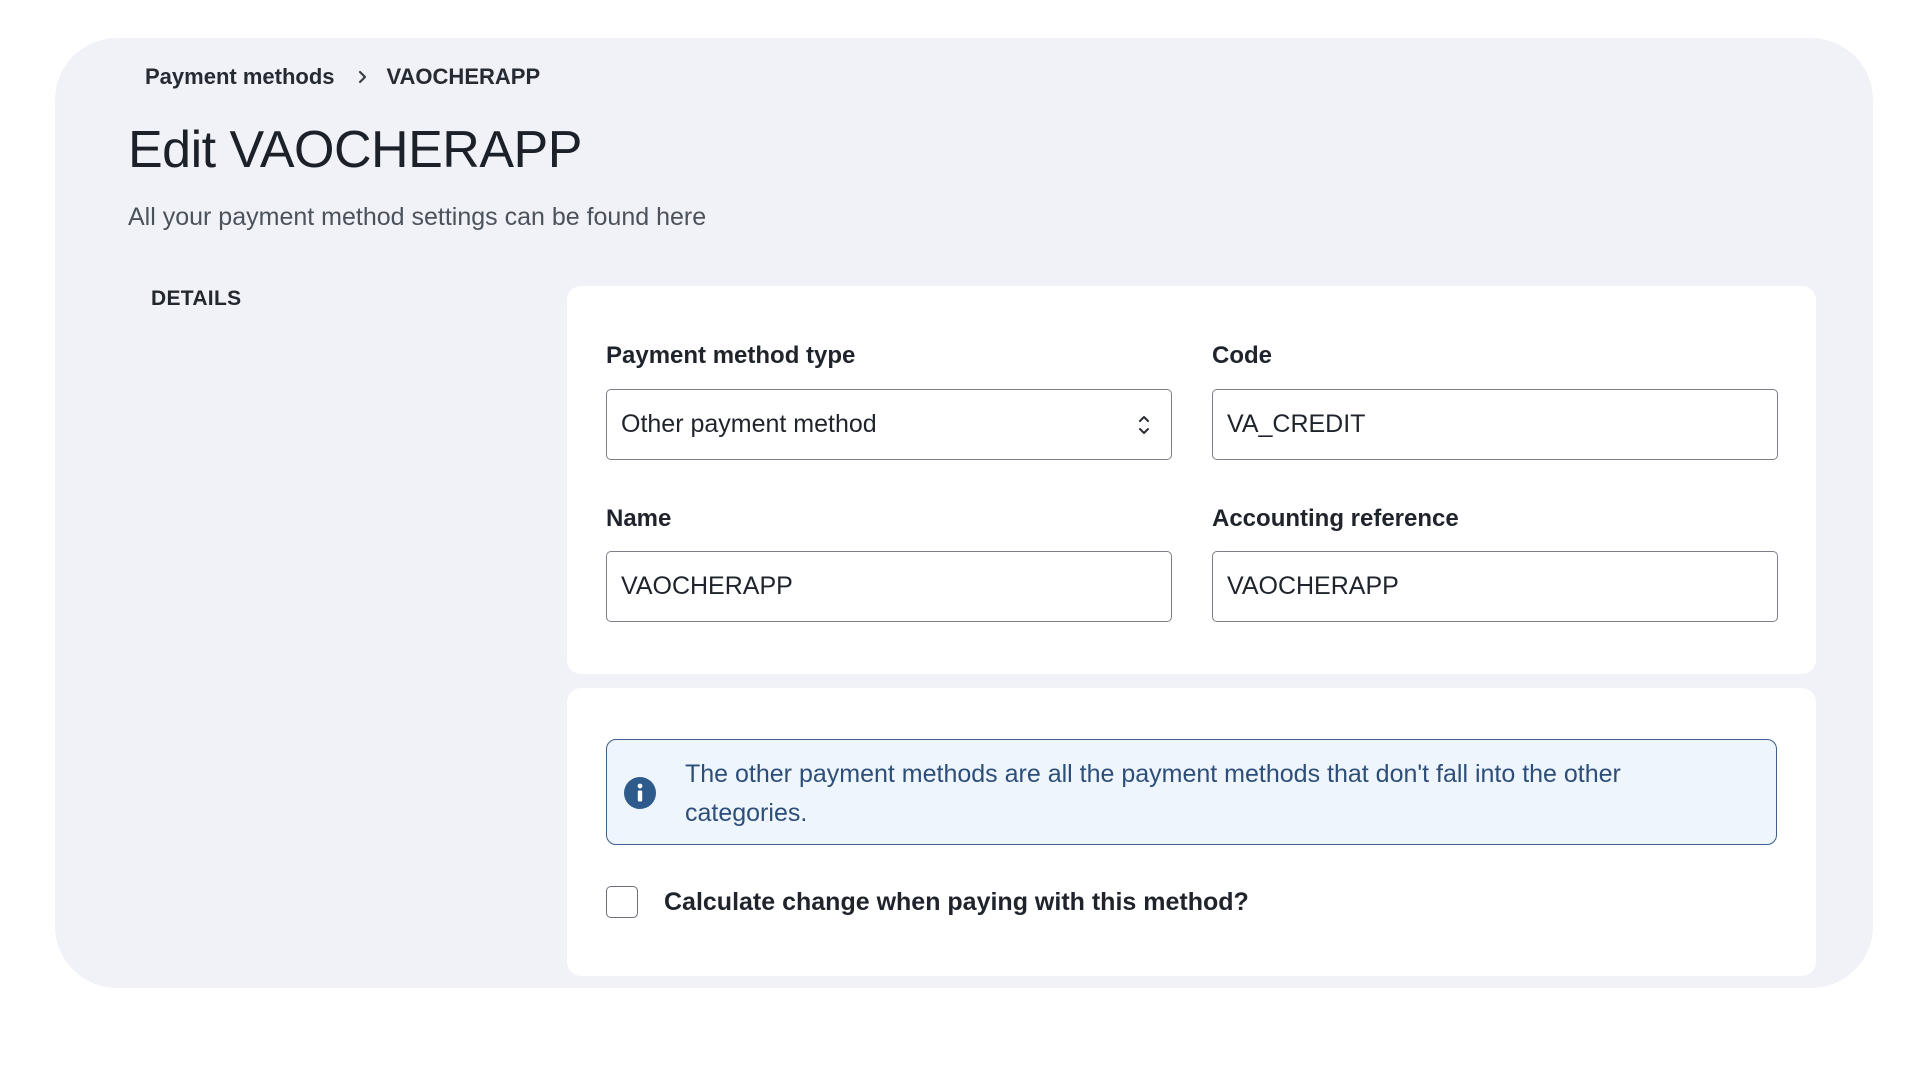 The image size is (1920, 1080). What do you see at coordinates (355, 150) in the screenshot?
I see `page-title: Edit VAOCHERAPP` at bounding box center [355, 150].